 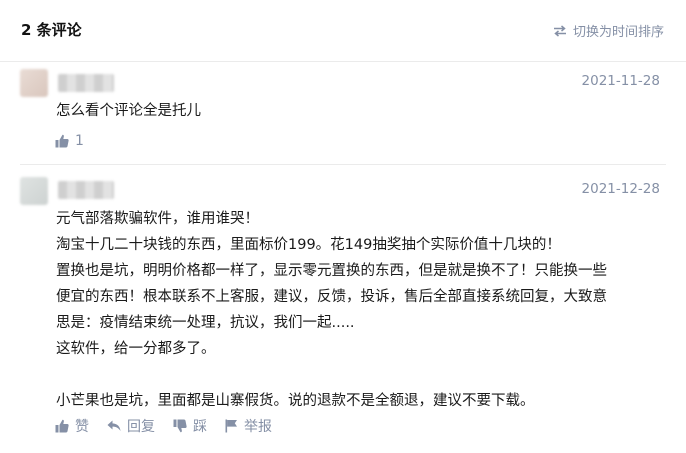 I want to click on report-button: 举报, so click(x=248, y=426).